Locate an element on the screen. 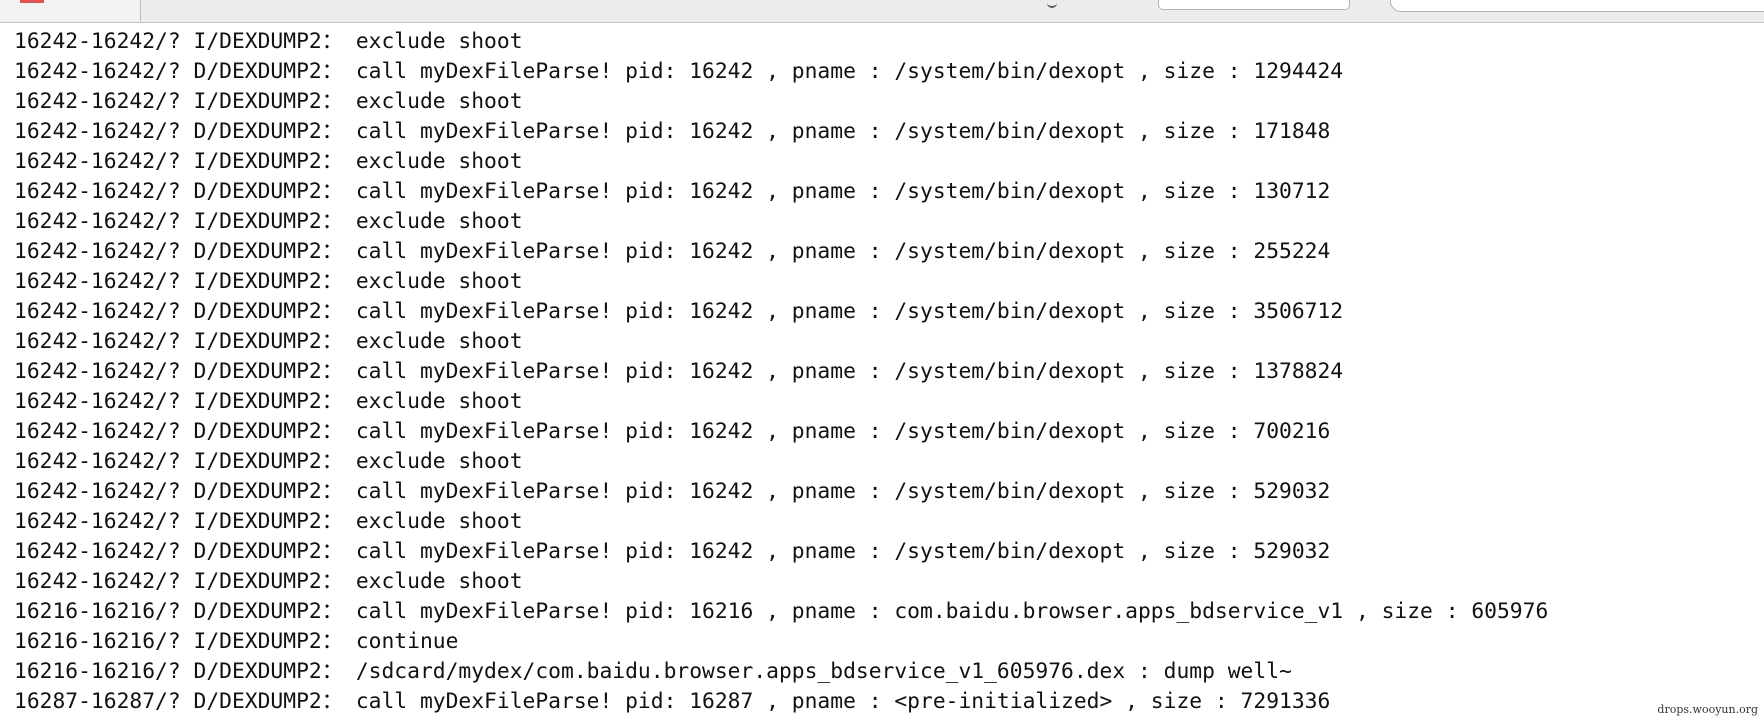 Image resolution: width=1764 pixels, height=724 pixels. toolbar-glyph-icon is located at coordinates (1052, 4).